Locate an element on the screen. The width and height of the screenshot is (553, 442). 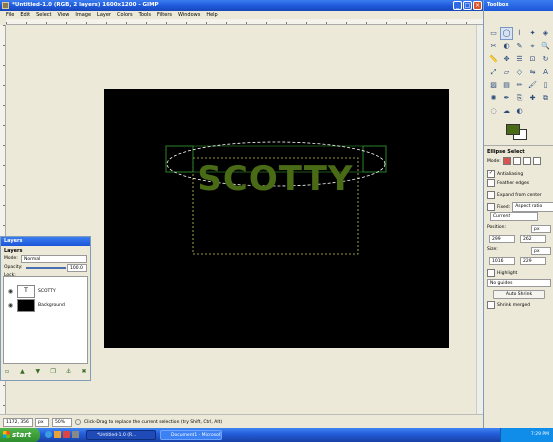
delete-layer-icon: ✖ is located at coordinates (84, 372).